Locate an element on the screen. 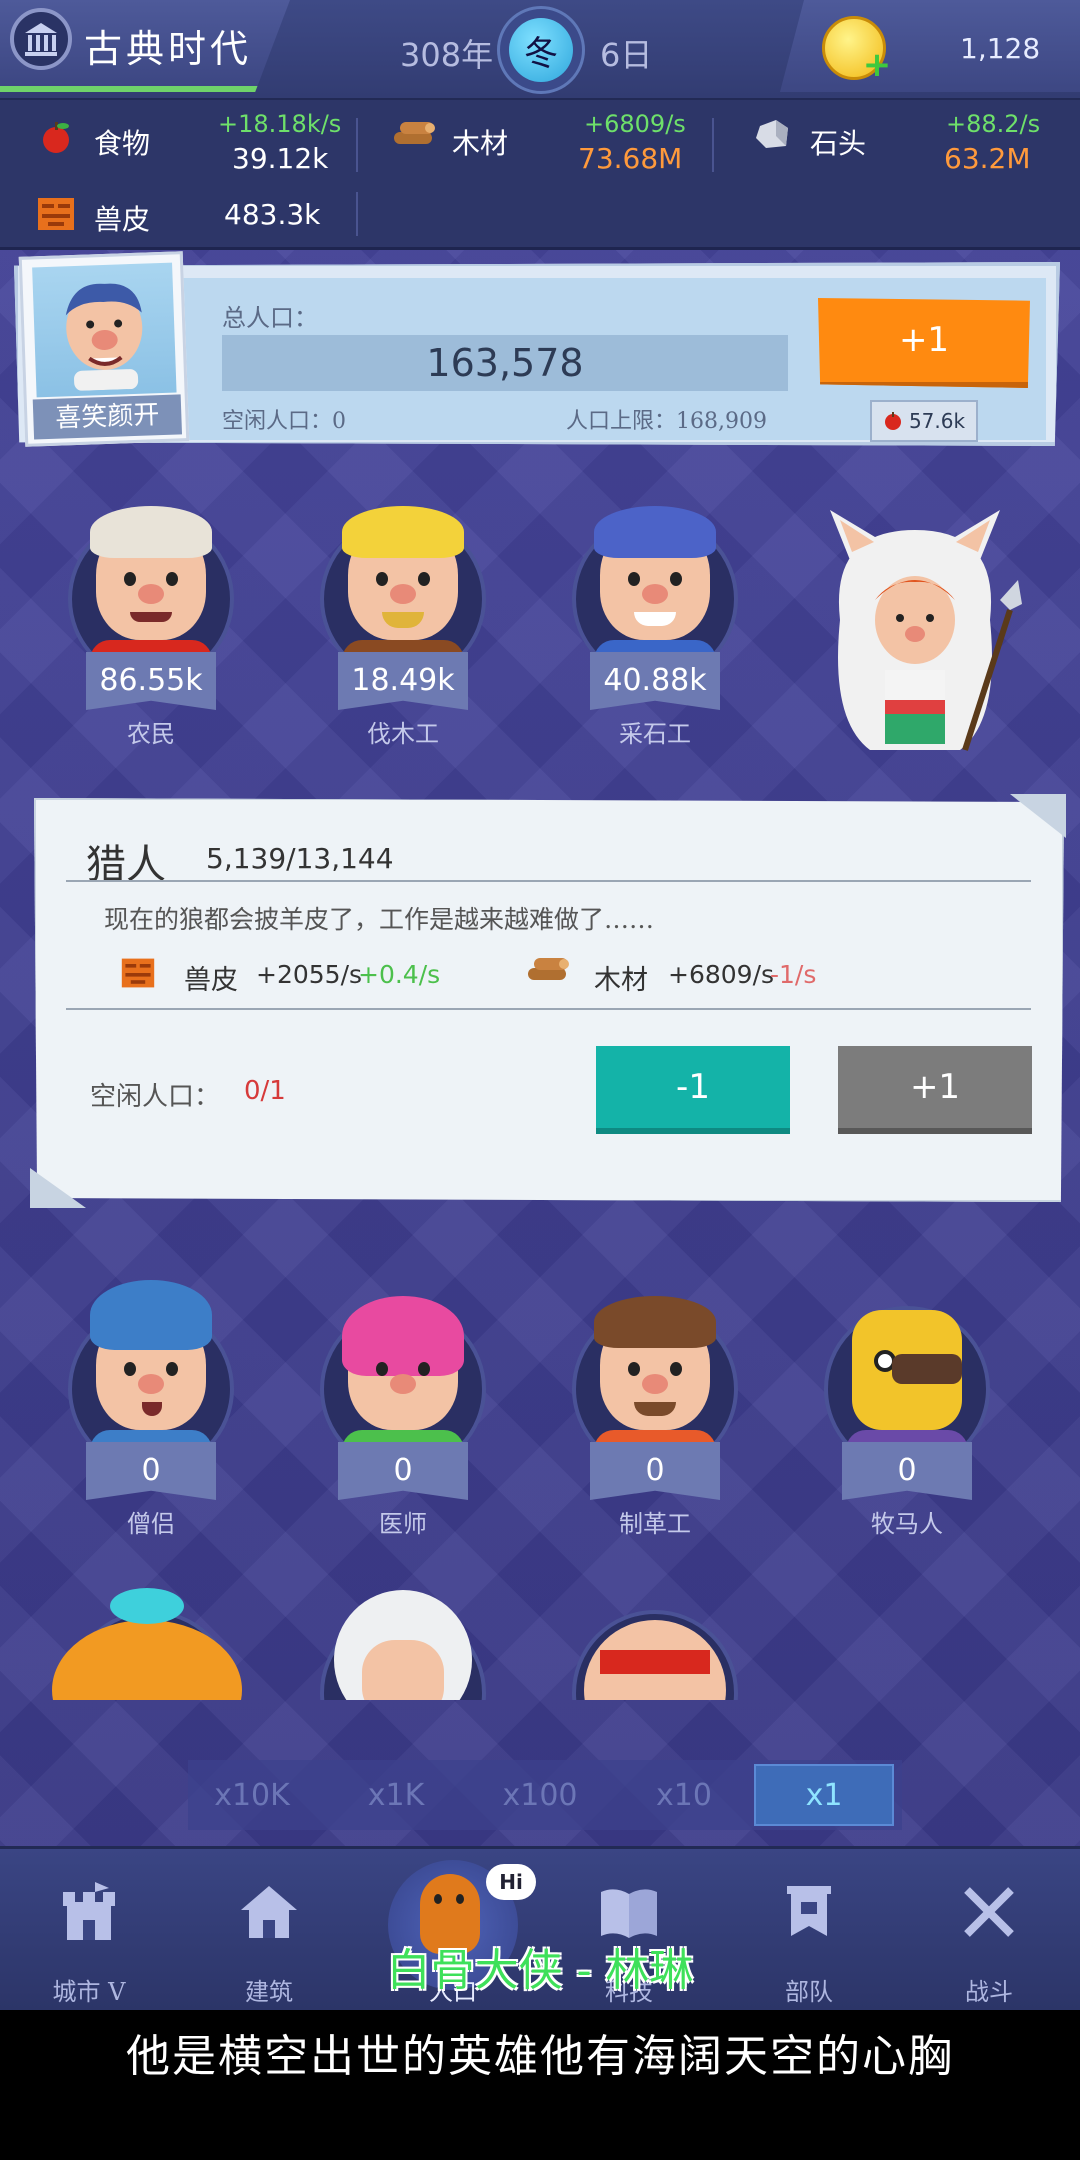 Image resolution: width=1080 pixels, height=2160 pixels. worker-name: 伐木工 is located at coordinates (403, 734).